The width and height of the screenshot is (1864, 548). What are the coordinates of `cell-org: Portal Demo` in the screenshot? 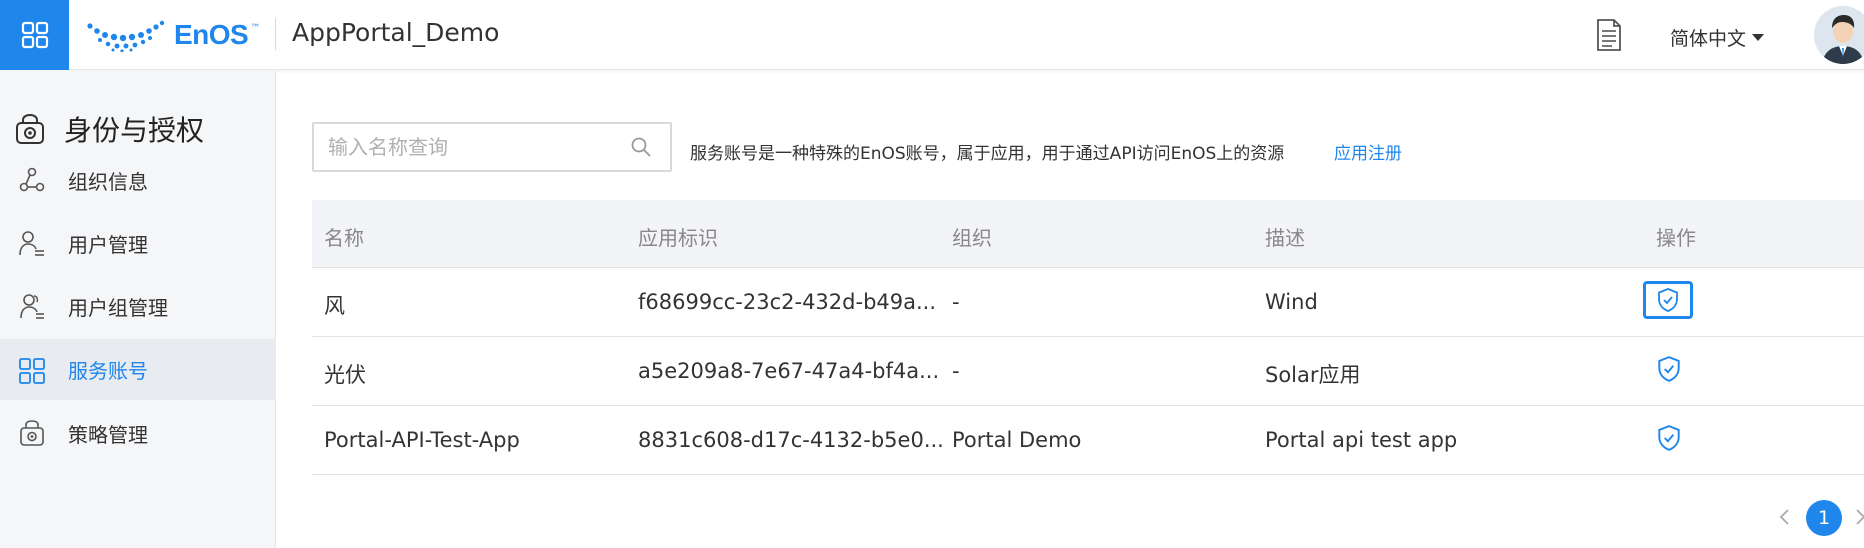 It's located at (1017, 440).